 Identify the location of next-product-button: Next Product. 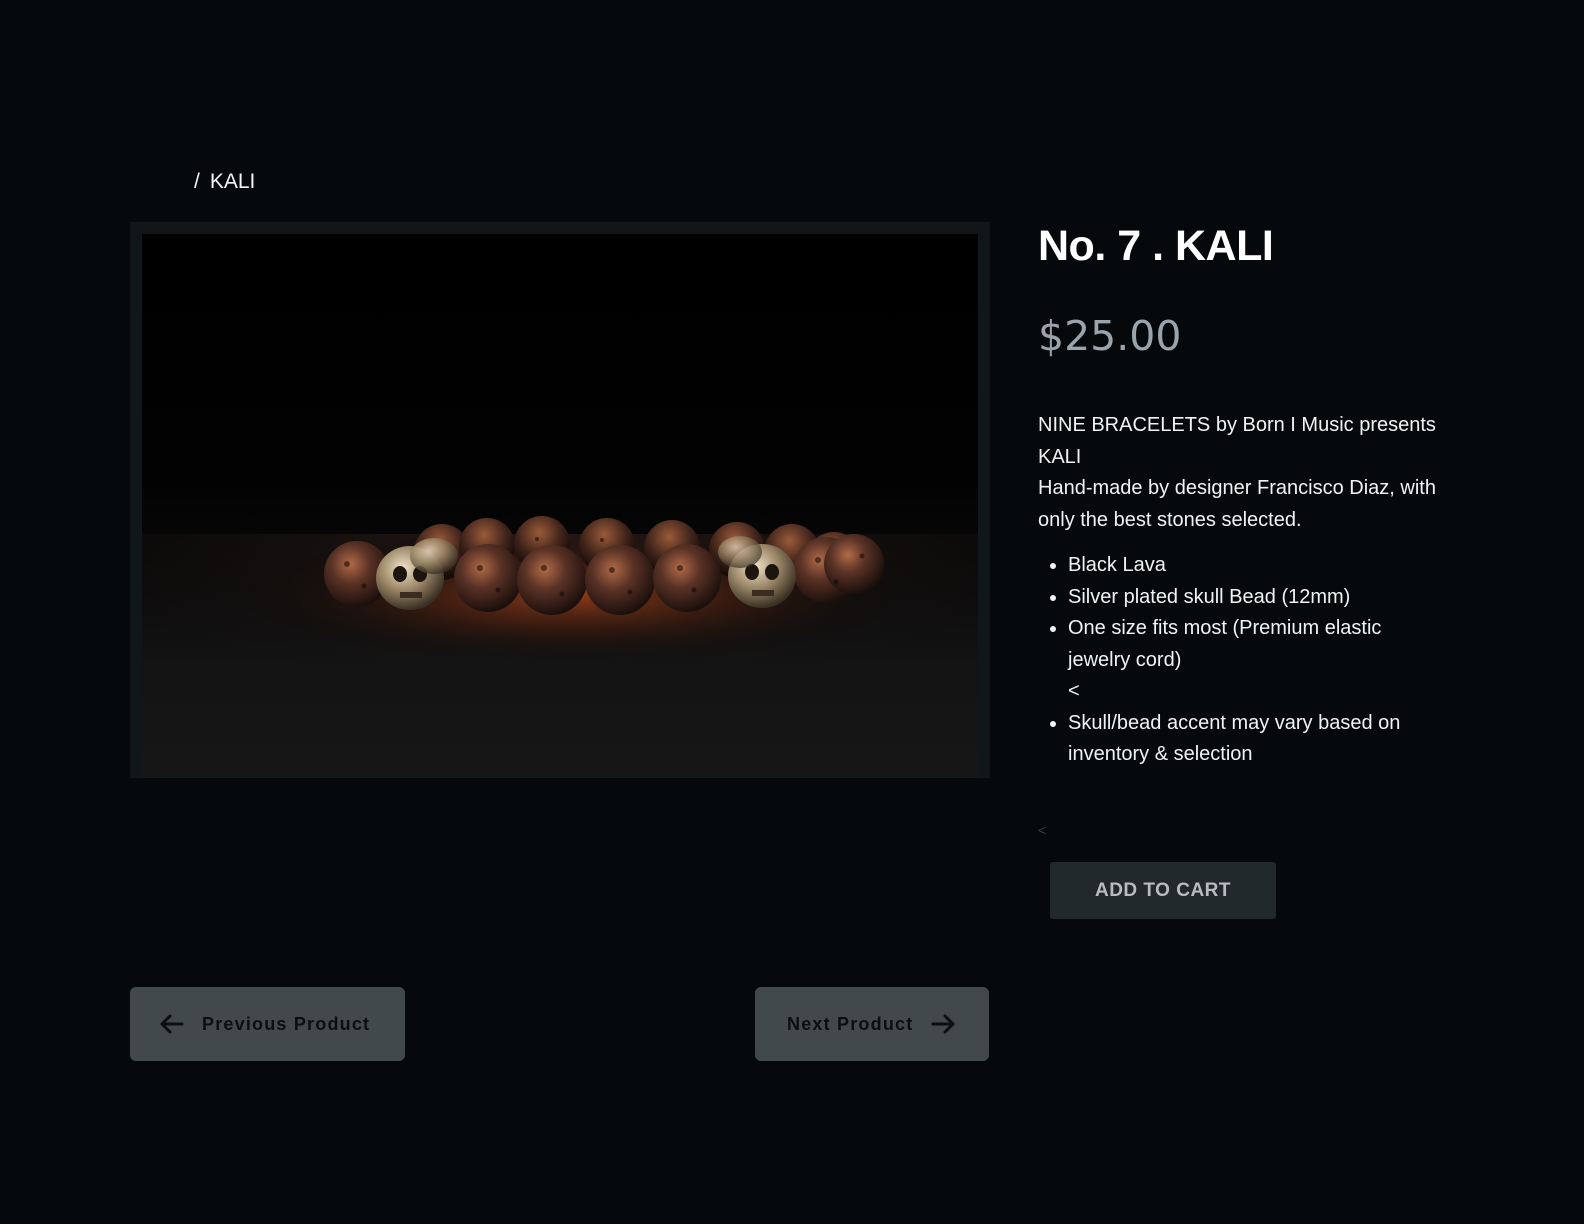
(872, 1024).